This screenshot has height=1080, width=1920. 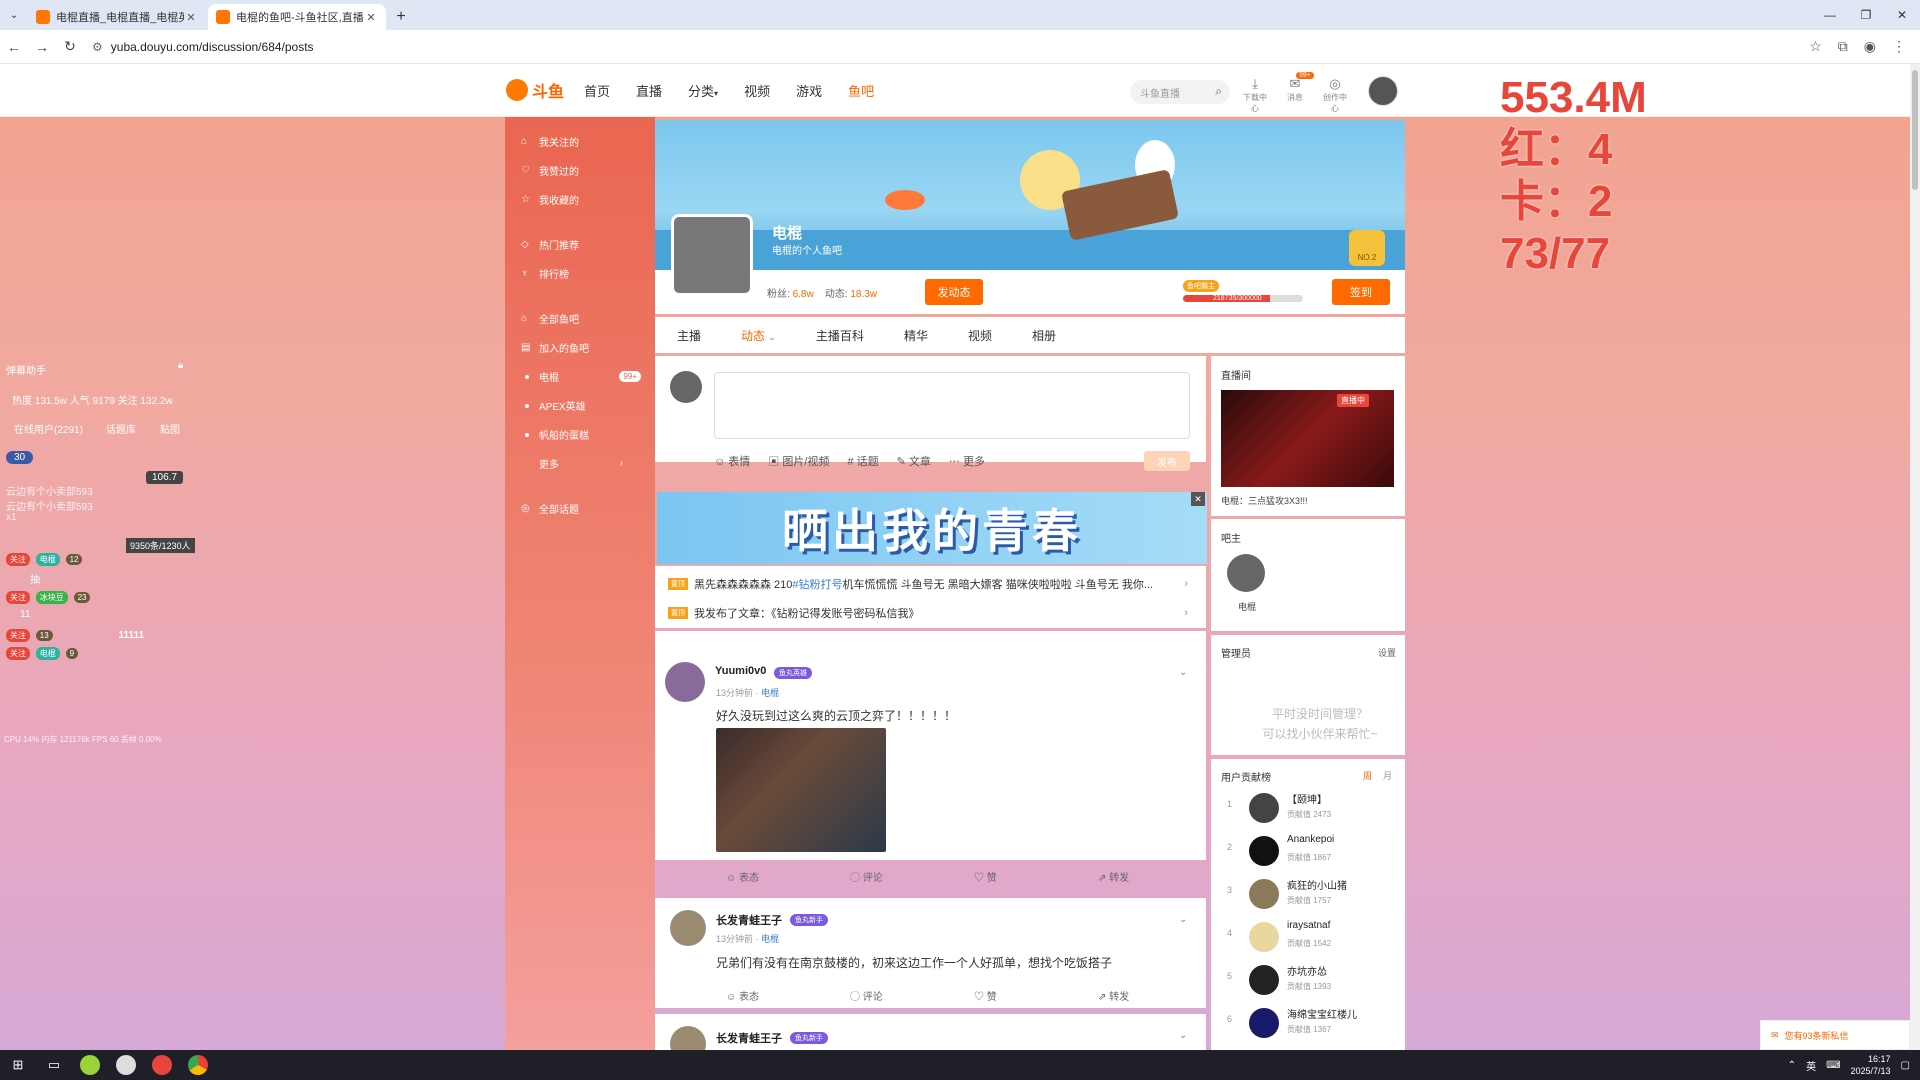 I want to click on messages: ✉ 99+ 消息, so click(x=1297, y=93).